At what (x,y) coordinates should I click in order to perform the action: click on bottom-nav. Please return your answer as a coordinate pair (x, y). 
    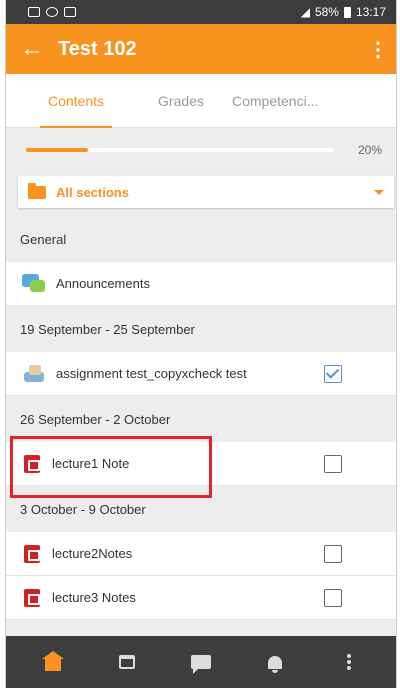
    Looking at the image, I should click on (201, 662).